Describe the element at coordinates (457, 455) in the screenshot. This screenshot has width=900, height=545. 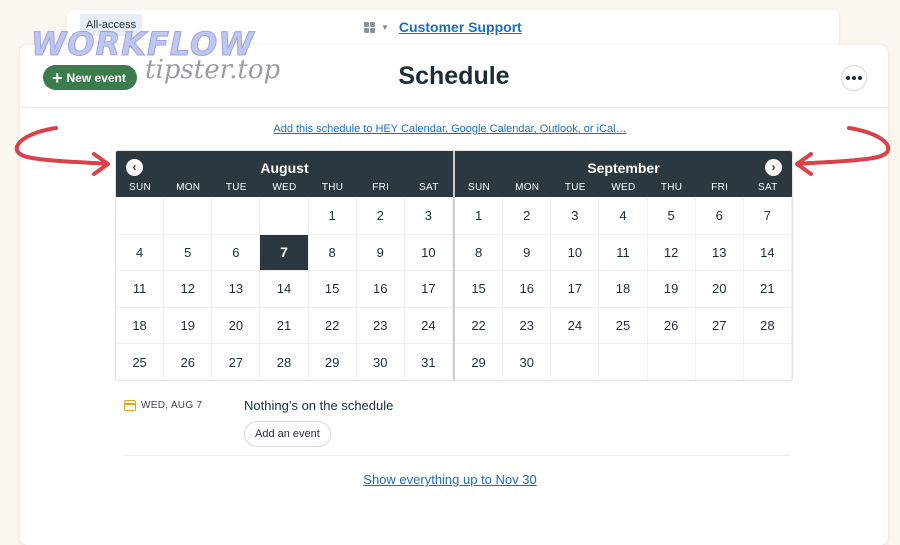
I see `event-divider` at that location.